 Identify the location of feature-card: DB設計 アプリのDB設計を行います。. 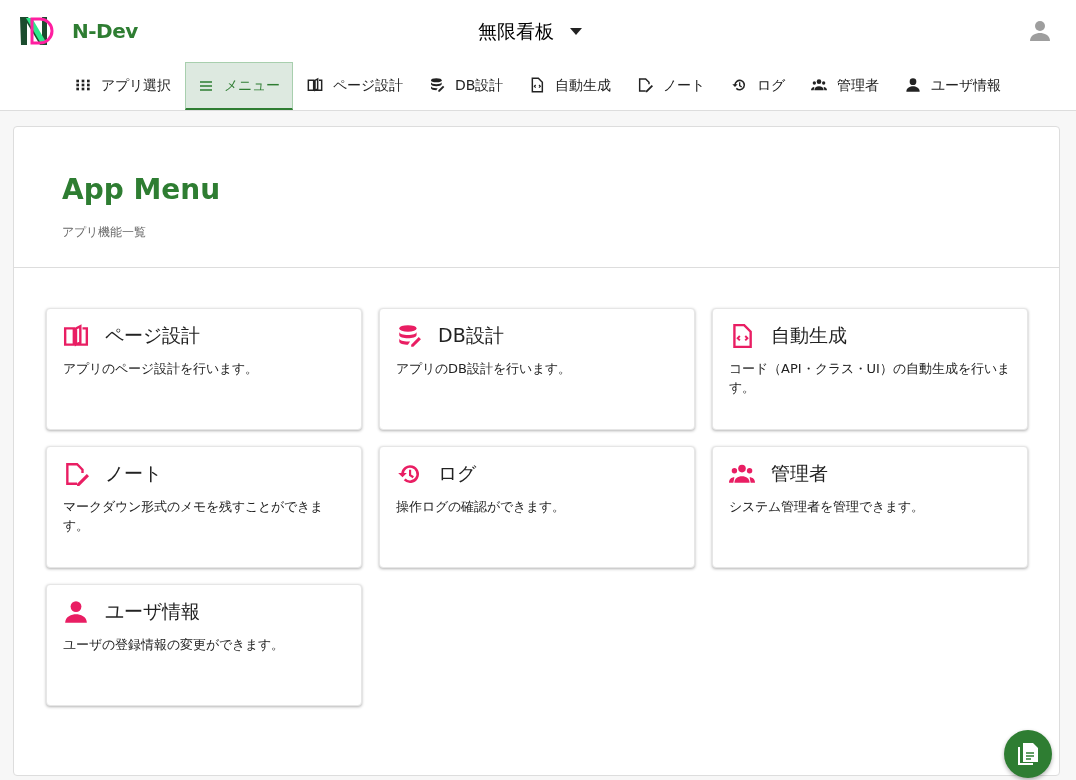
(537, 368).